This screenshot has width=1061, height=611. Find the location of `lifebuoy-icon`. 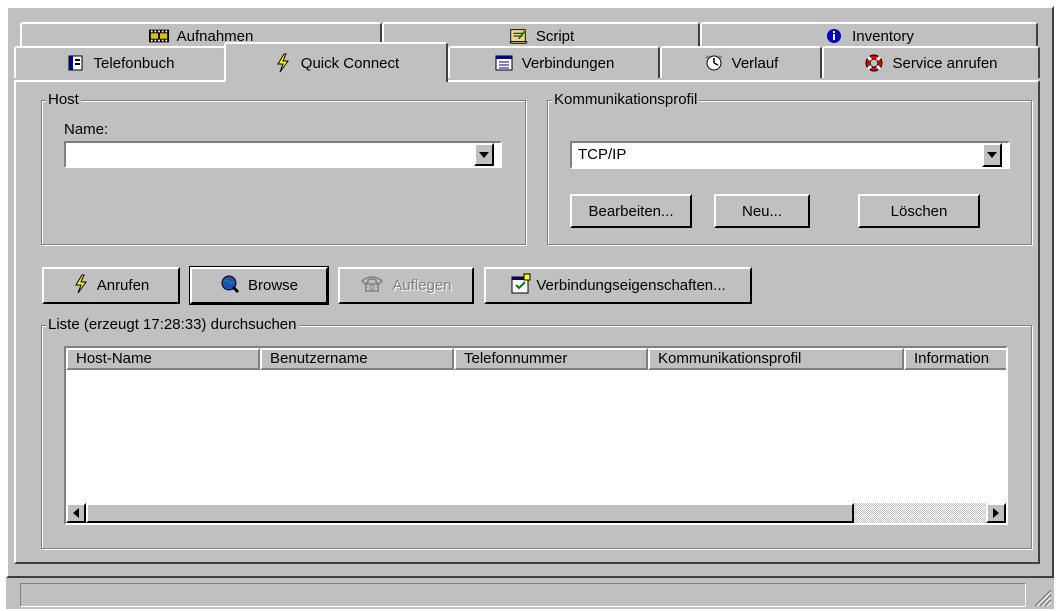

lifebuoy-icon is located at coordinates (874, 63).